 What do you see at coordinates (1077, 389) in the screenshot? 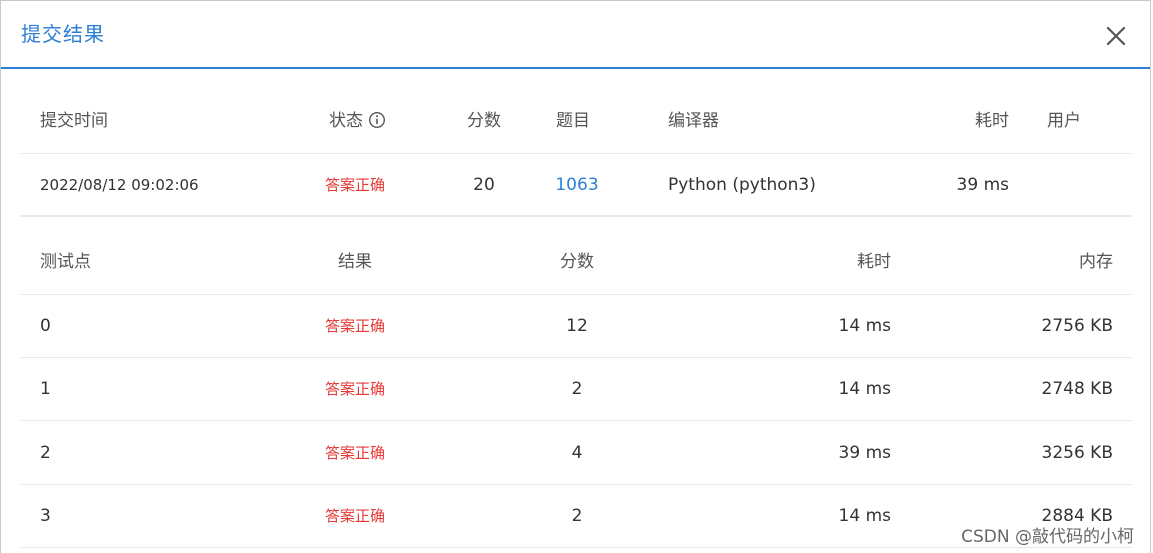
I see `testcase-memory: 2748 KB` at bounding box center [1077, 389].